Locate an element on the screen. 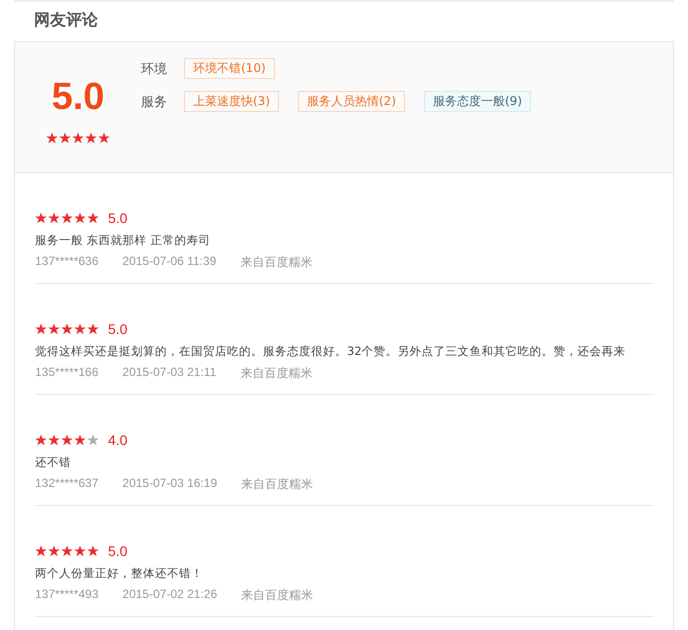  review-score: 4.0 is located at coordinates (118, 440).